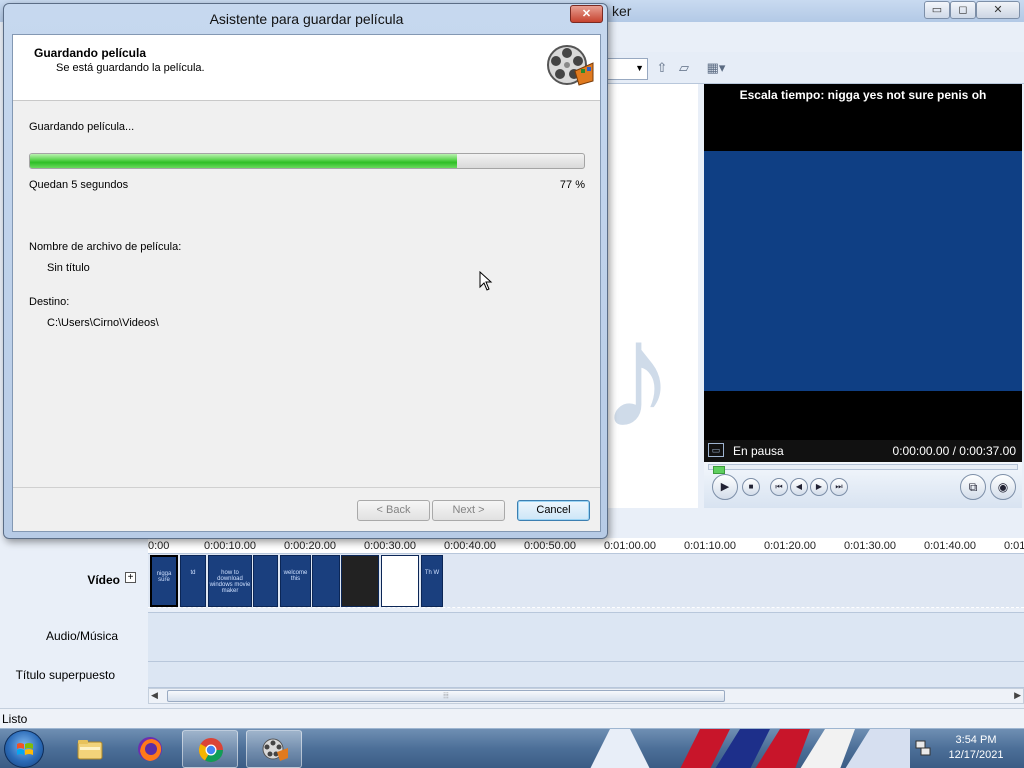 The image size is (1024, 768). I want to click on view-icon: ▦▾, so click(716, 68).